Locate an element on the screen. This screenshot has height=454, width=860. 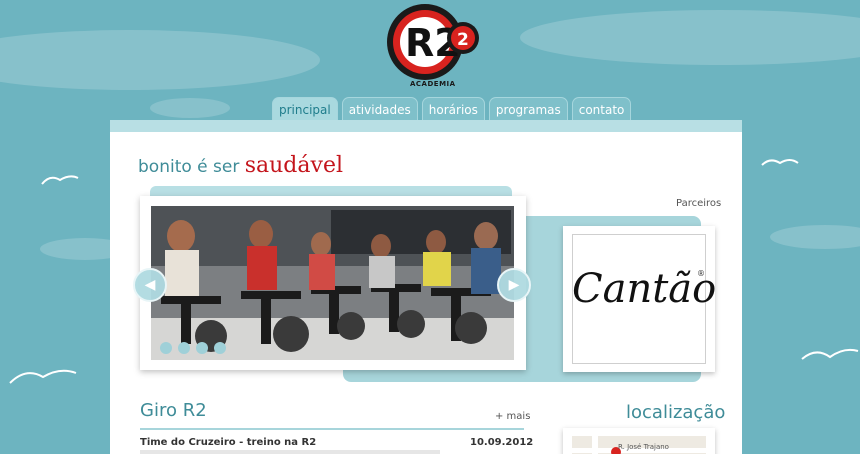
arrow-left-icon: ◀ is located at coordinates (150, 285).